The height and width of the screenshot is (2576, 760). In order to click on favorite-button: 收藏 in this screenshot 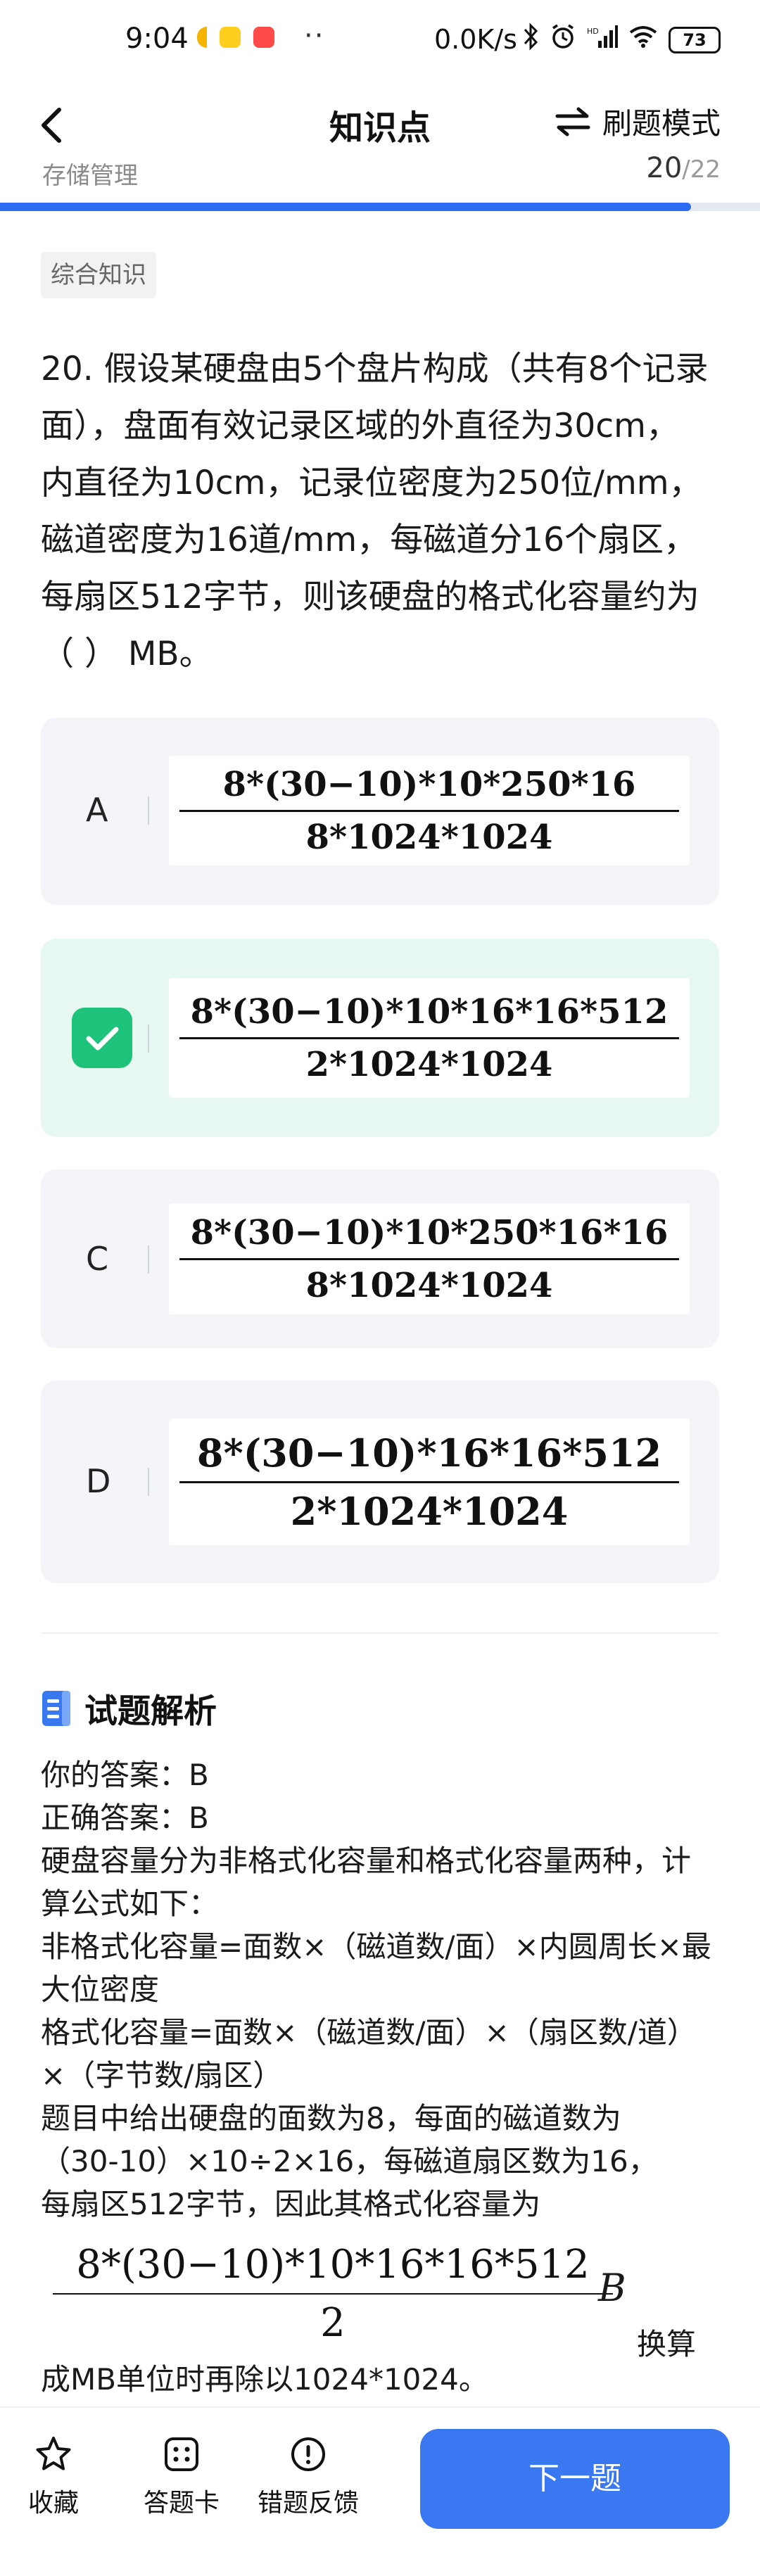, I will do `click(53, 2477)`.